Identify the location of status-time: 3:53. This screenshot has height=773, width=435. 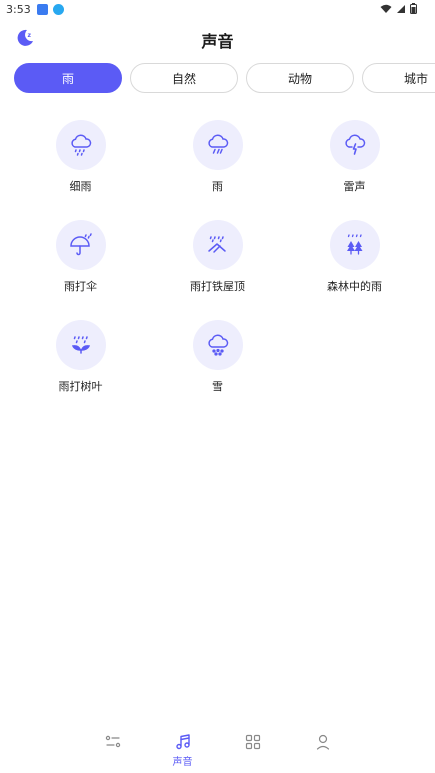
(18, 9).